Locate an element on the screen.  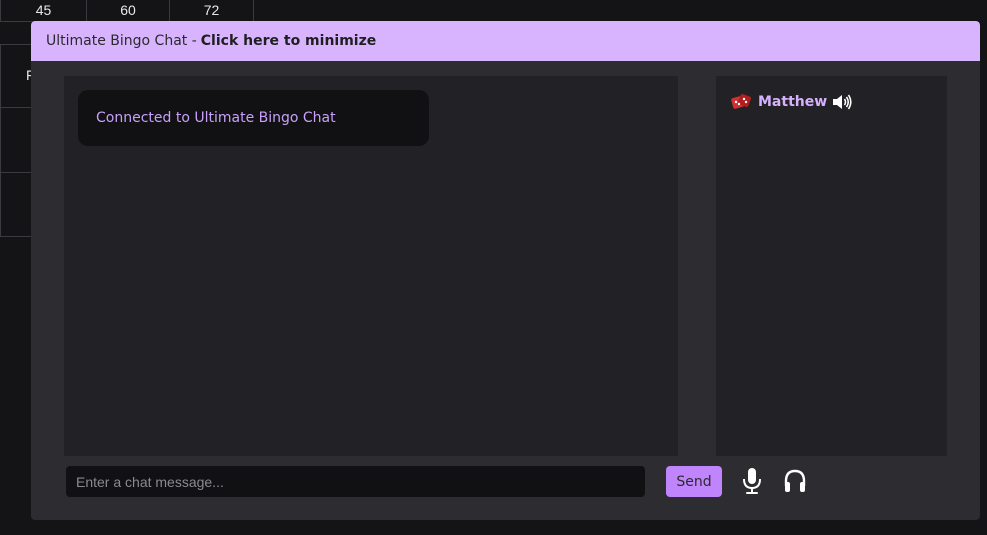
system-message: Connected to Ultimate Bingo Chat is located at coordinates (253, 118).